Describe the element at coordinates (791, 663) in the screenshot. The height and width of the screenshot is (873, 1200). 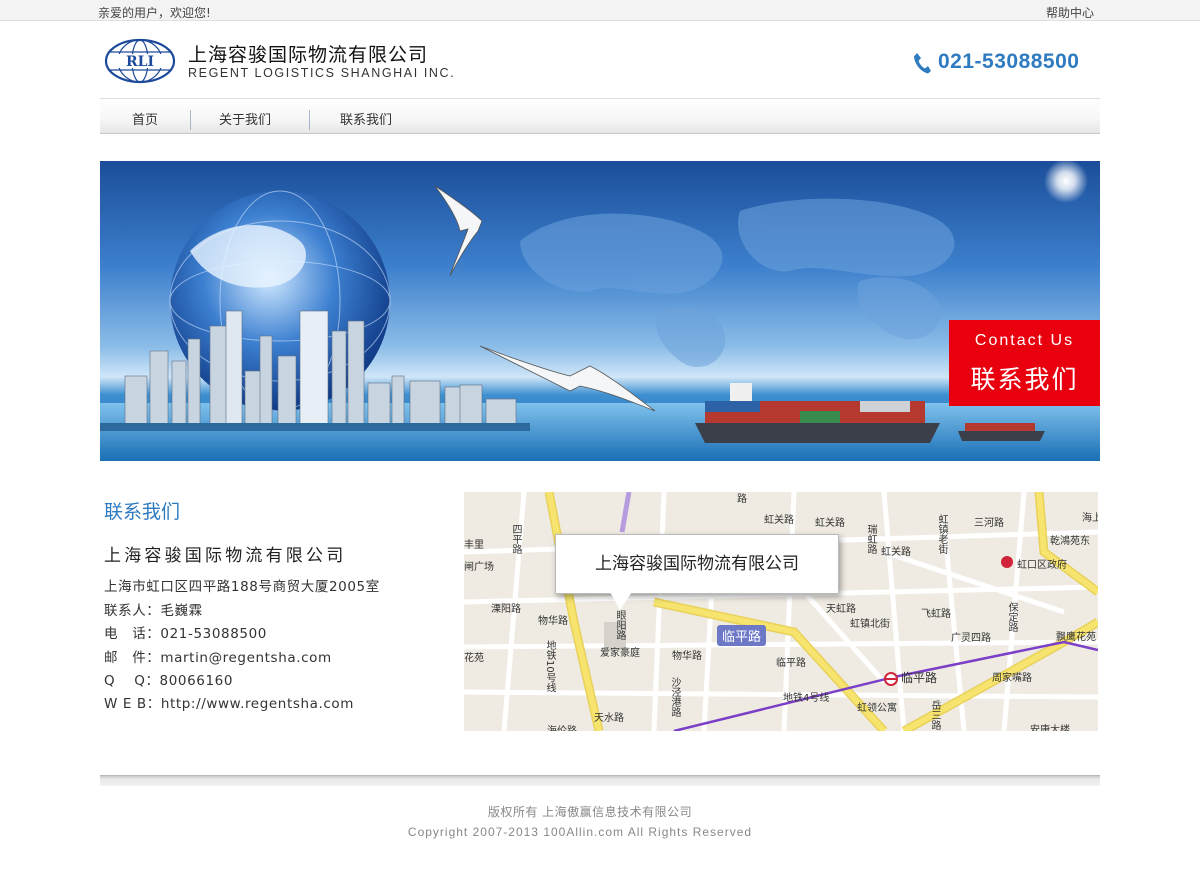
I see `map-label-linping-rd: 临平路` at that location.